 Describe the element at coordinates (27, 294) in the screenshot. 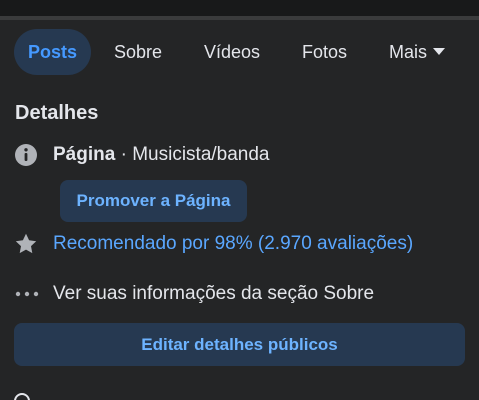

I see `more-dots-icon` at that location.